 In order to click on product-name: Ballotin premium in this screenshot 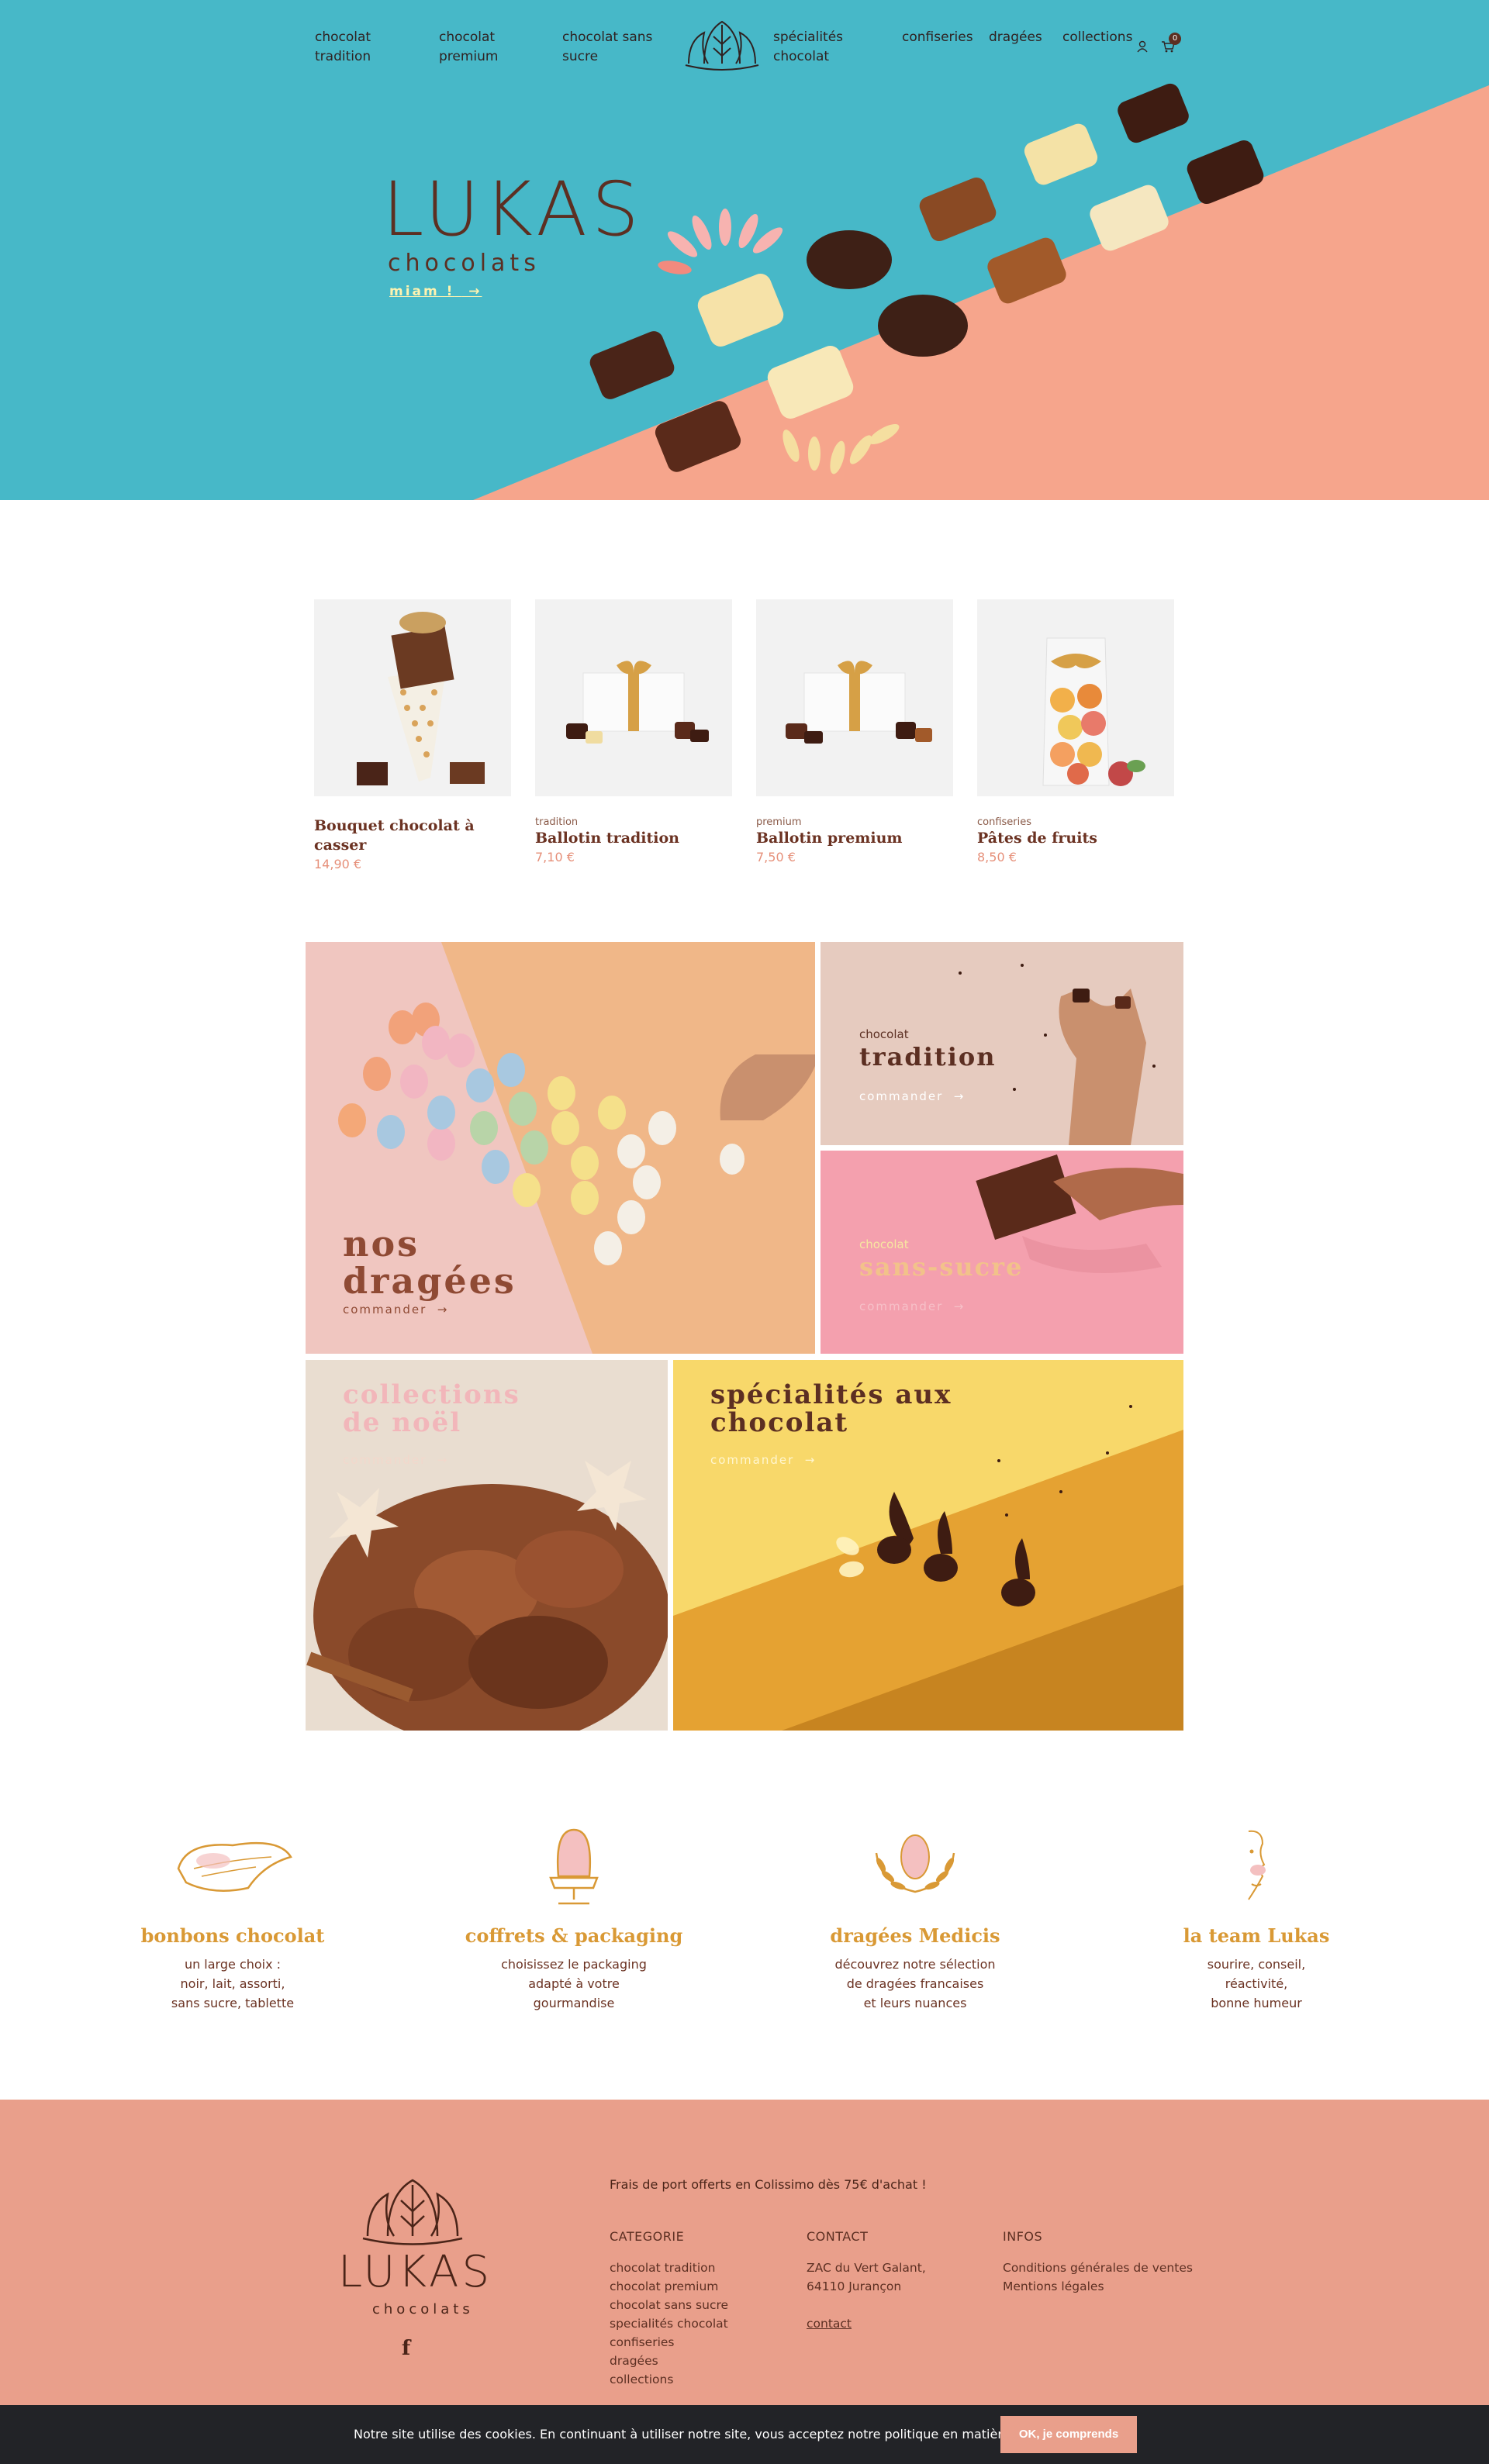, I will do `click(854, 838)`.